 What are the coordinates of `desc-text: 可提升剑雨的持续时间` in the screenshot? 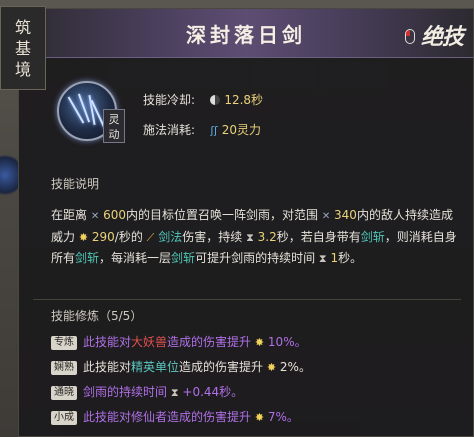 It's located at (255, 258).